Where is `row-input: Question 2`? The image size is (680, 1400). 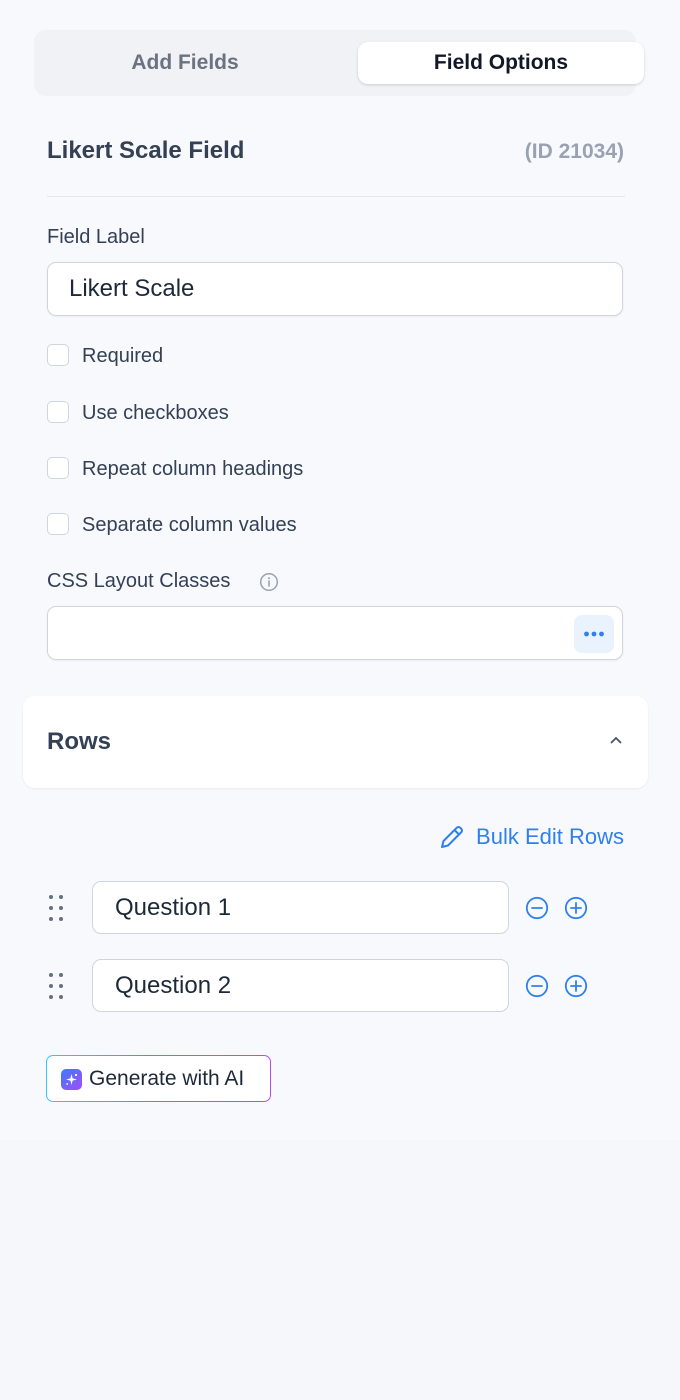 row-input: Question 2 is located at coordinates (300, 985).